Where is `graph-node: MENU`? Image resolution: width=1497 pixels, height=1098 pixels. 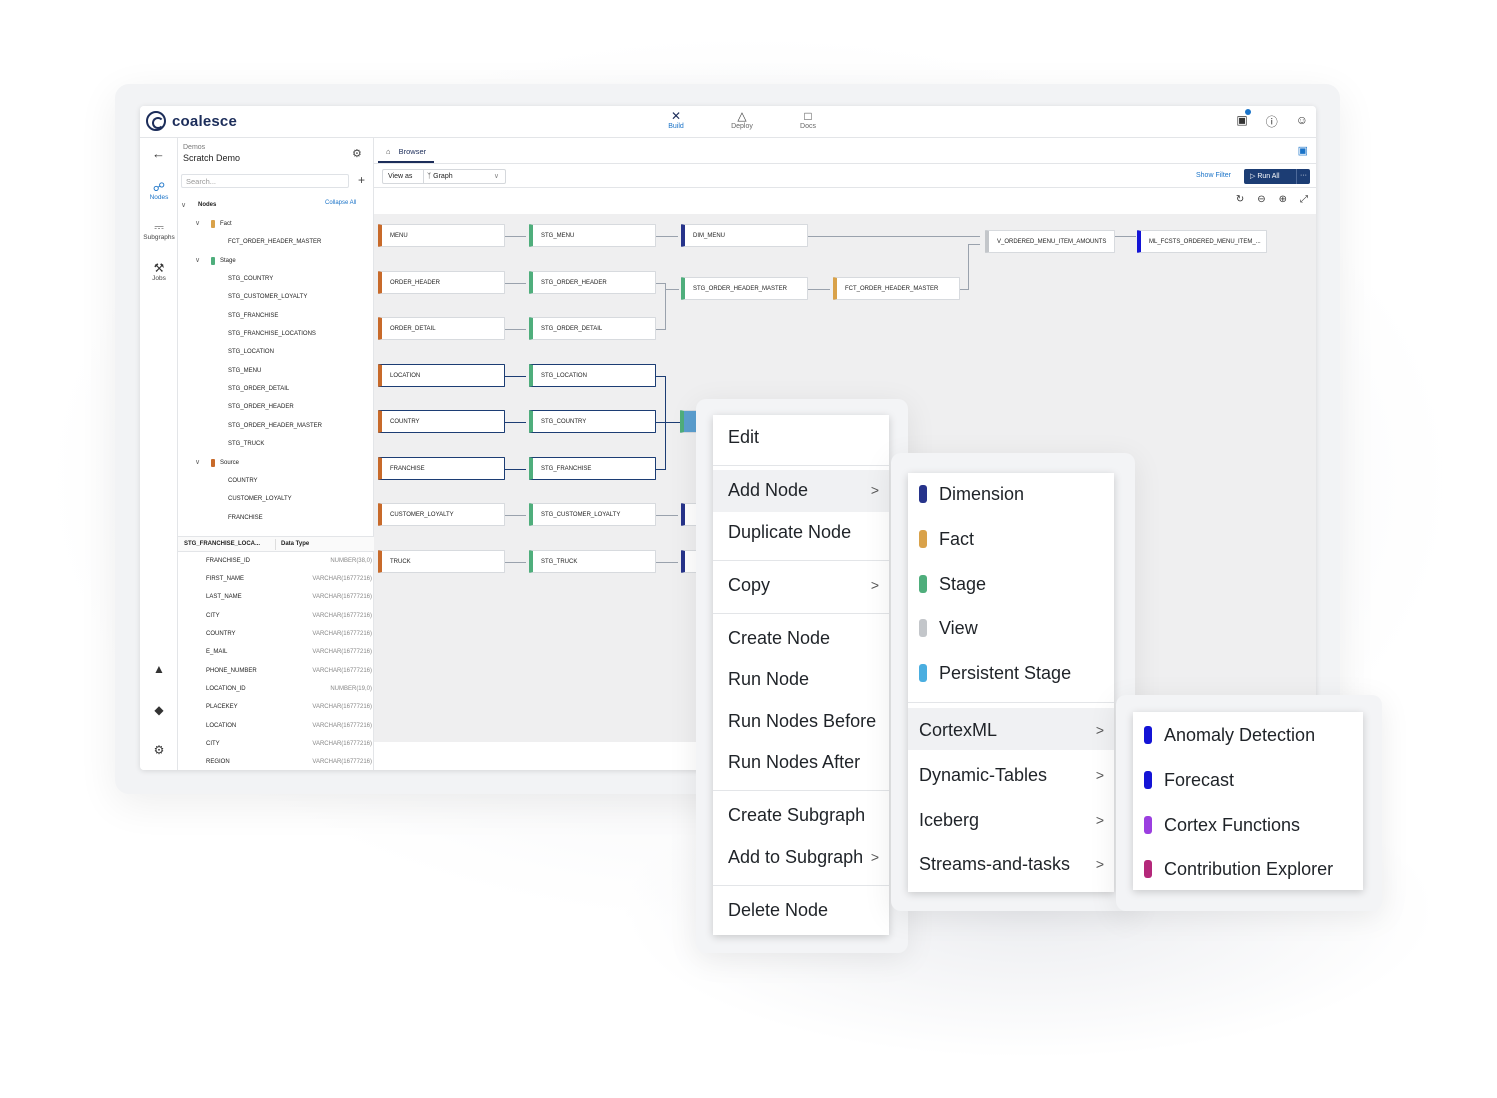
graph-node: MENU is located at coordinates (441, 235).